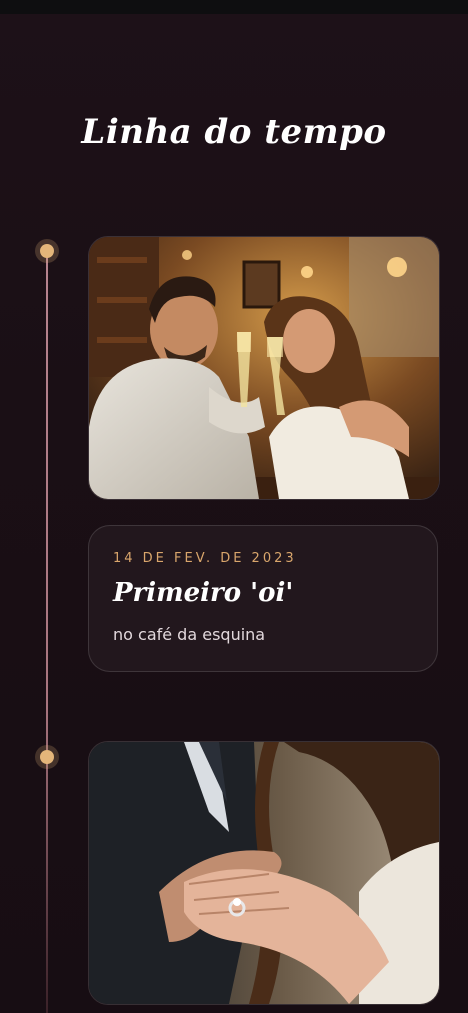 The image size is (468, 1013). What do you see at coordinates (47, 631) in the screenshot?
I see `timeline-line` at bounding box center [47, 631].